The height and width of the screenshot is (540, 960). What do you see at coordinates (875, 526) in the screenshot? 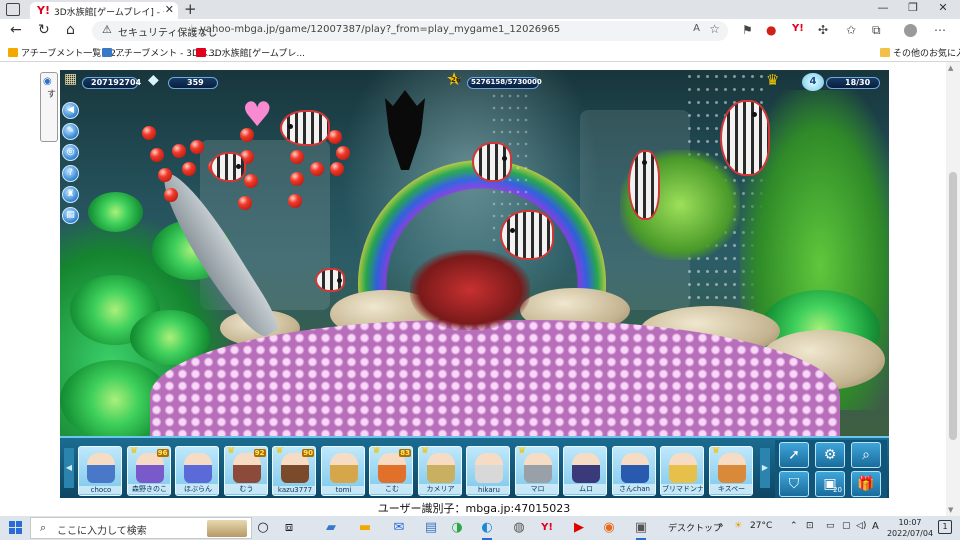
I see `ime-indicator: A` at bounding box center [875, 526].